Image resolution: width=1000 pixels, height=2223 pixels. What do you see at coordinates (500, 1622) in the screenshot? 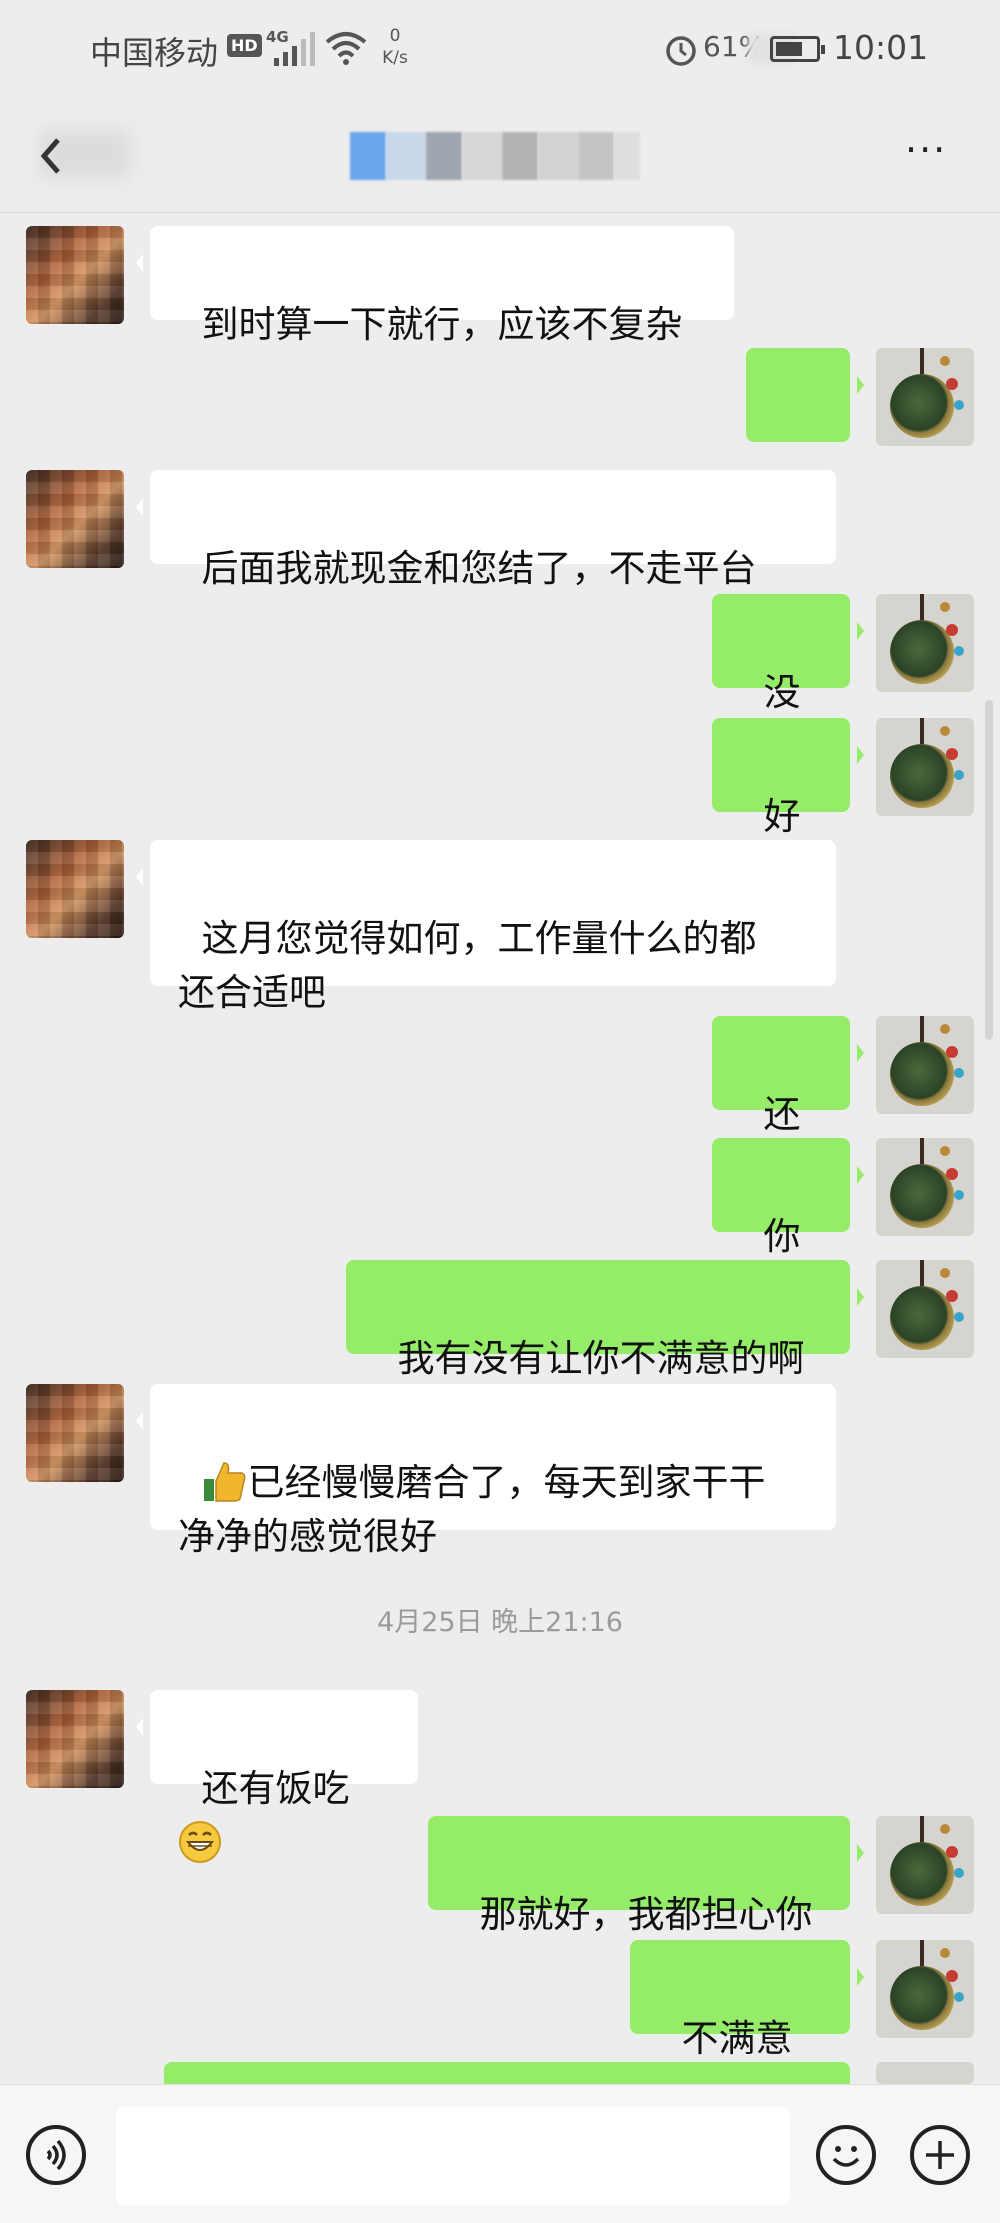
I see `timestamp-divider: 4月25日 晚上21:16` at bounding box center [500, 1622].